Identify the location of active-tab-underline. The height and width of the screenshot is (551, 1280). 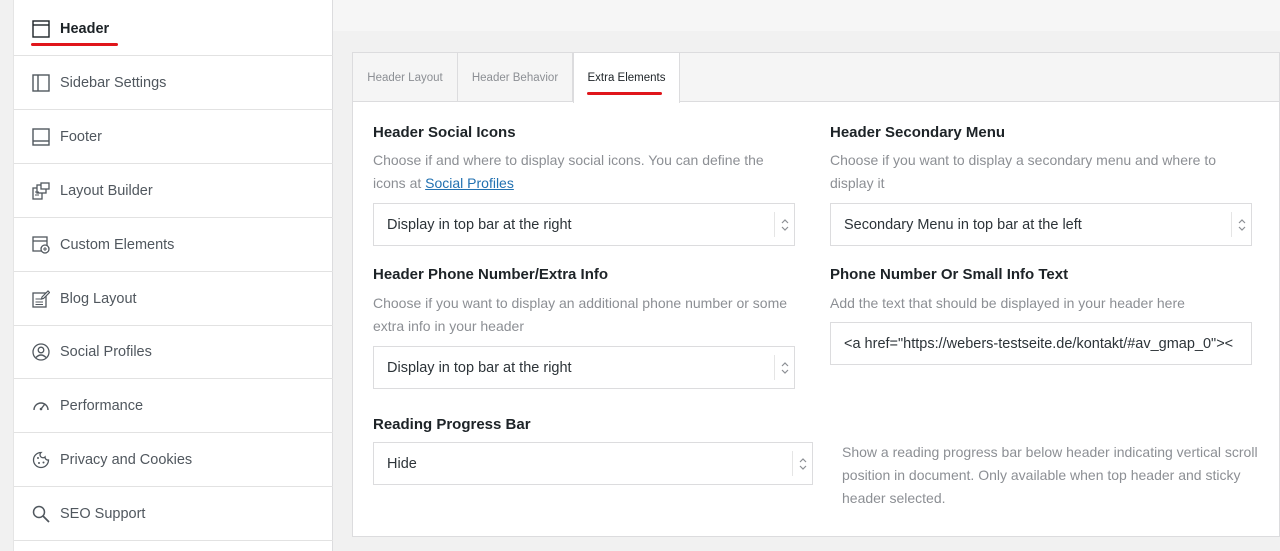
(624, 93).